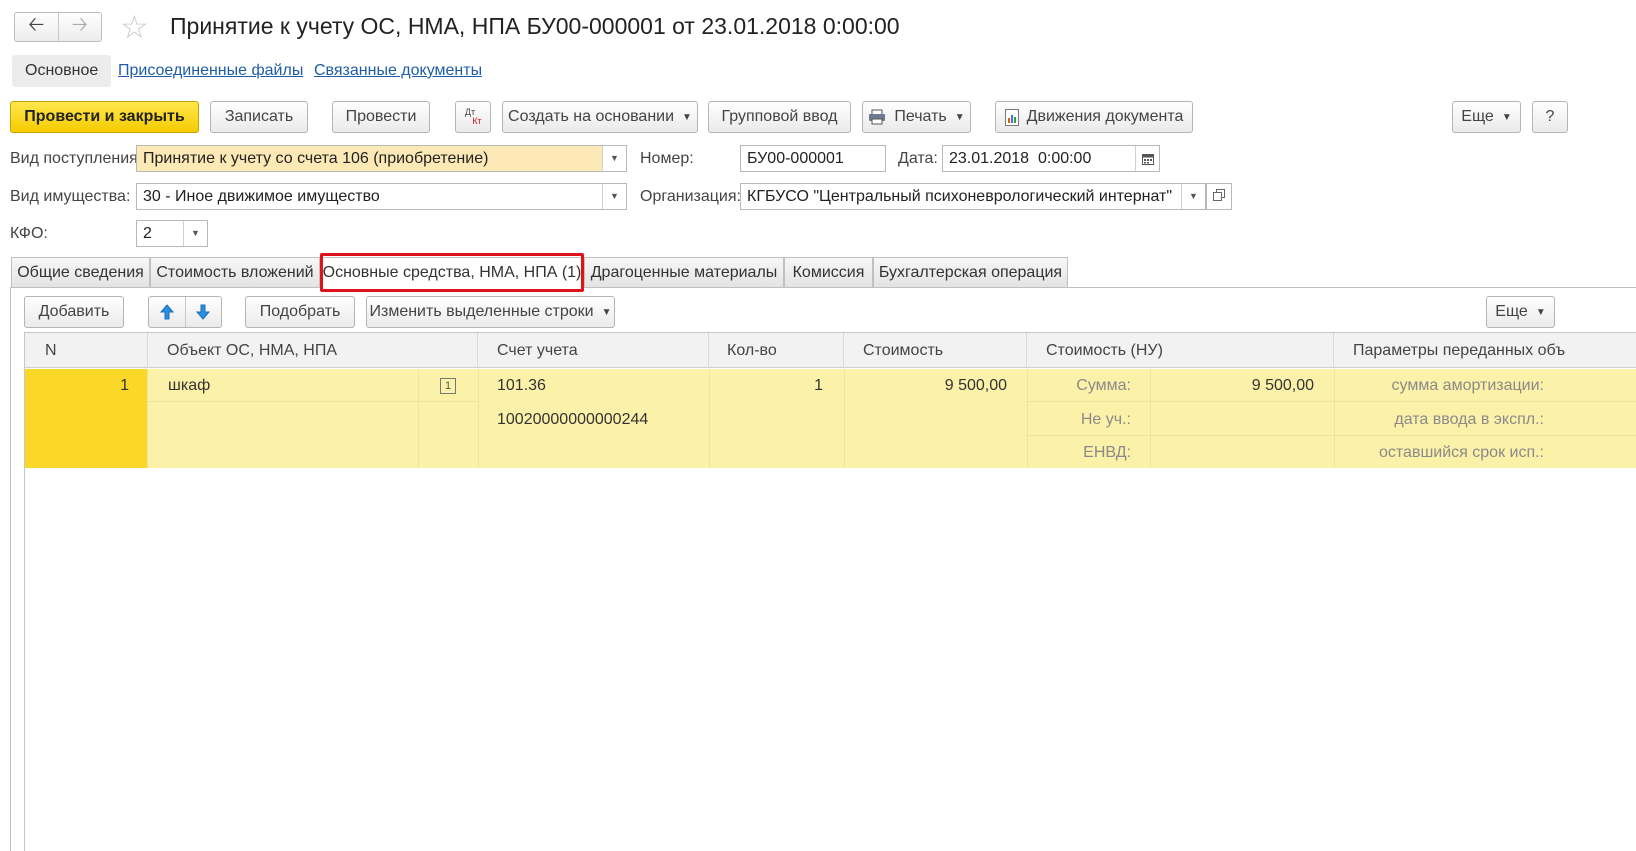 This screenshot has width=1636, height=851. Describe the element at coordinates (452, 272) in the screenshot. I see `tab-highlight-frame` at that location.